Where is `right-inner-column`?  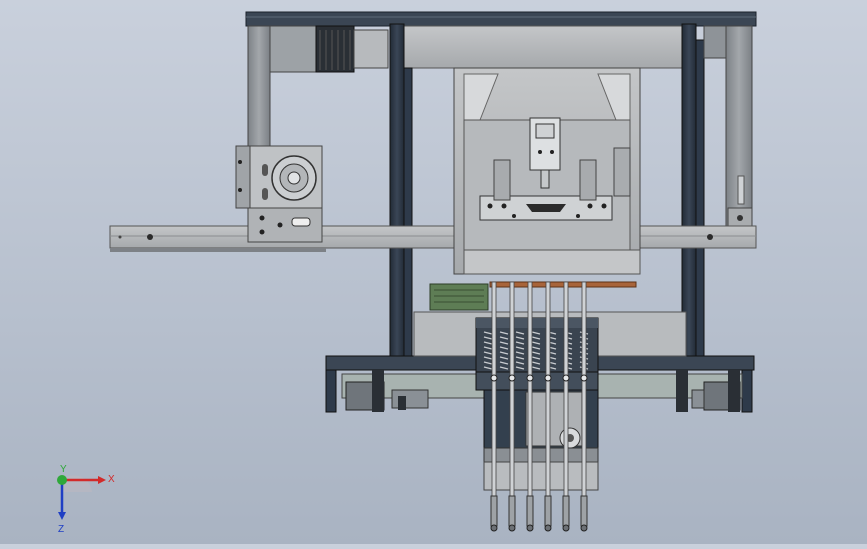 right-inner-column is located at coordinates (700, 200).